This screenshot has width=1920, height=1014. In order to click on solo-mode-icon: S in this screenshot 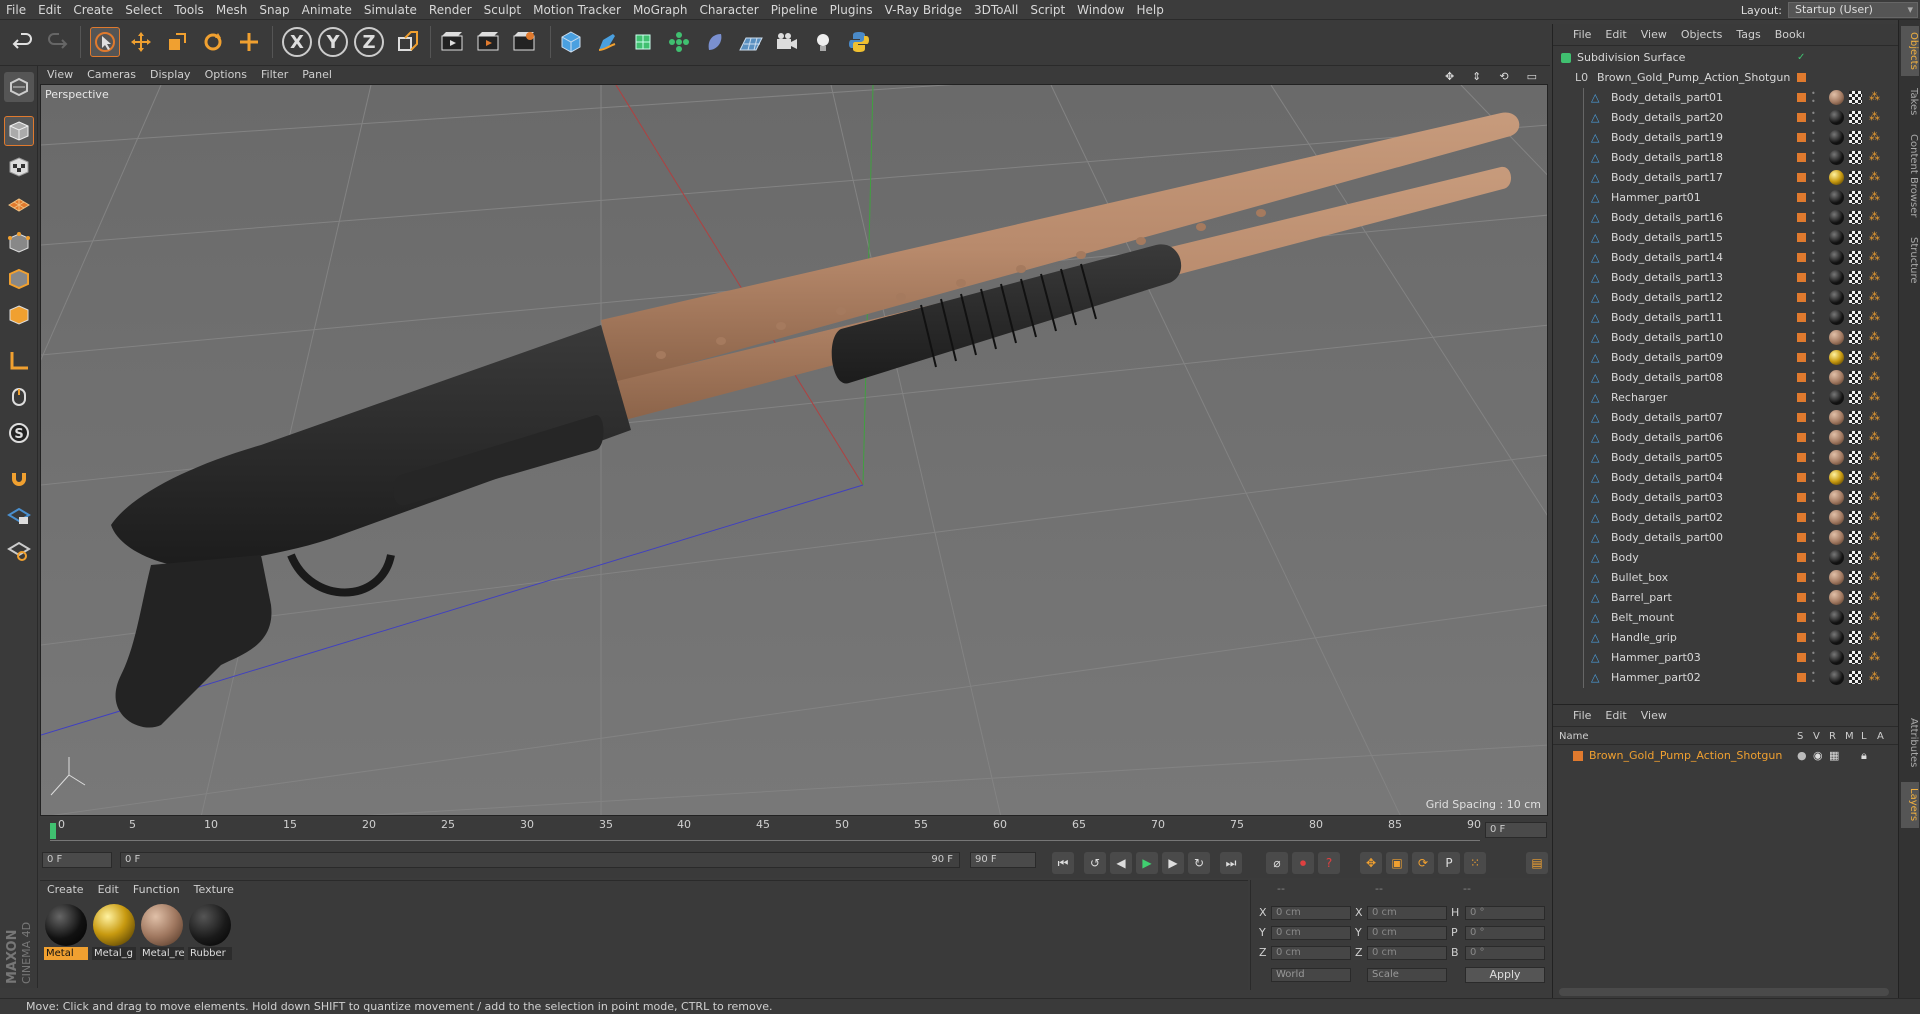, I will do `click(19, 433)`.